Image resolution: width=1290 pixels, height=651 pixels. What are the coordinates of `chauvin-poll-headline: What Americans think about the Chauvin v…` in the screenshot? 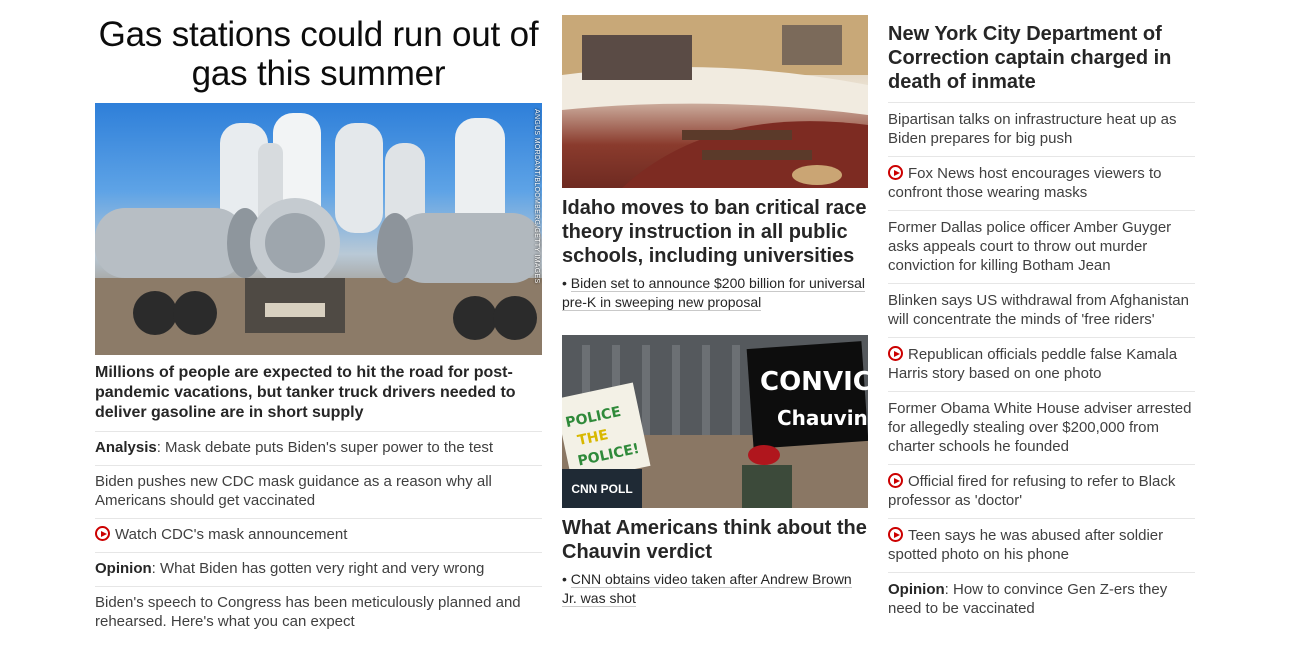 It's located at (715, 540).